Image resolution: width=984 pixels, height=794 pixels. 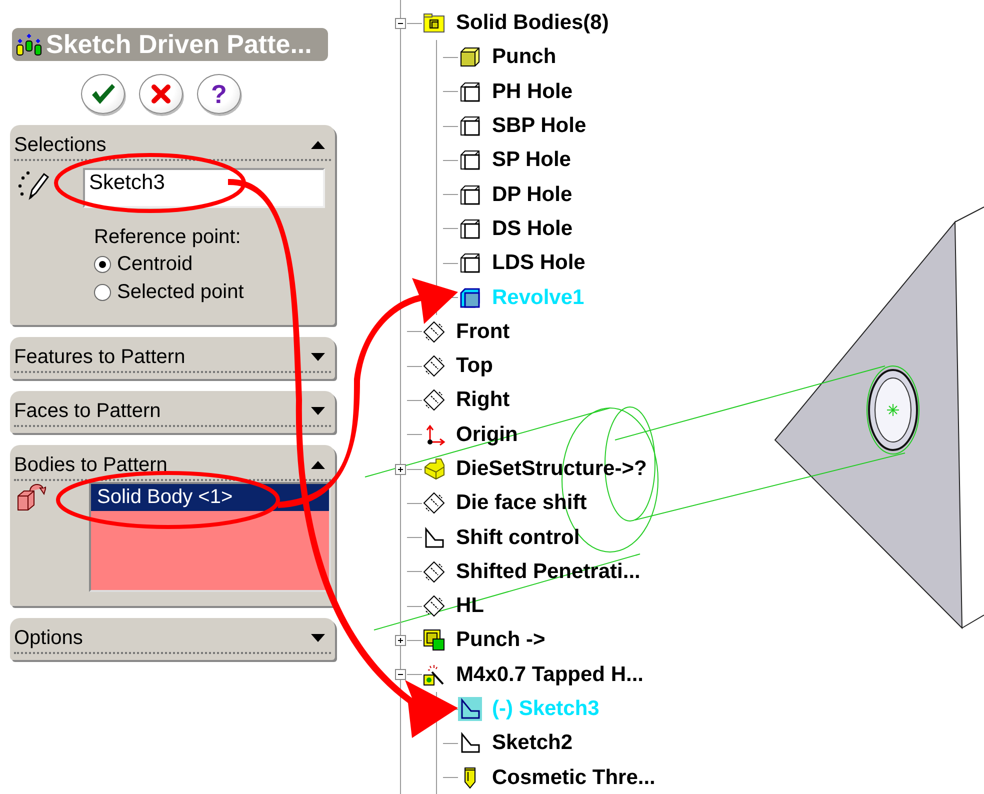 I want to click on section-title: Selections, so click(x=60, y=145).